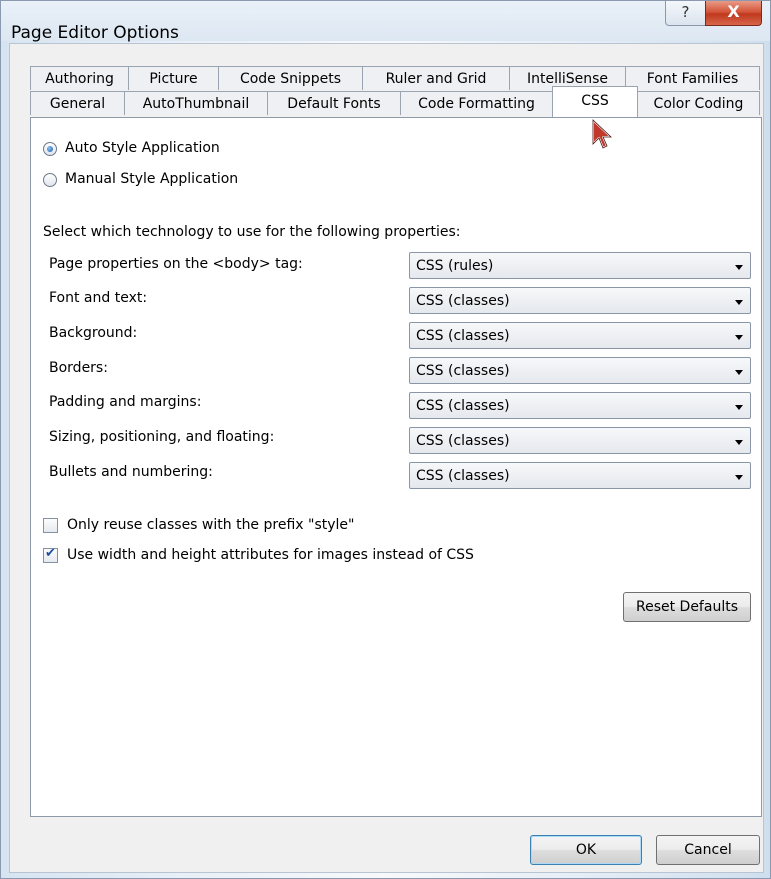 The height and width of the screenshot is (879, 771). I want to click on tab-authoring: Authoring, so click(79, 78).